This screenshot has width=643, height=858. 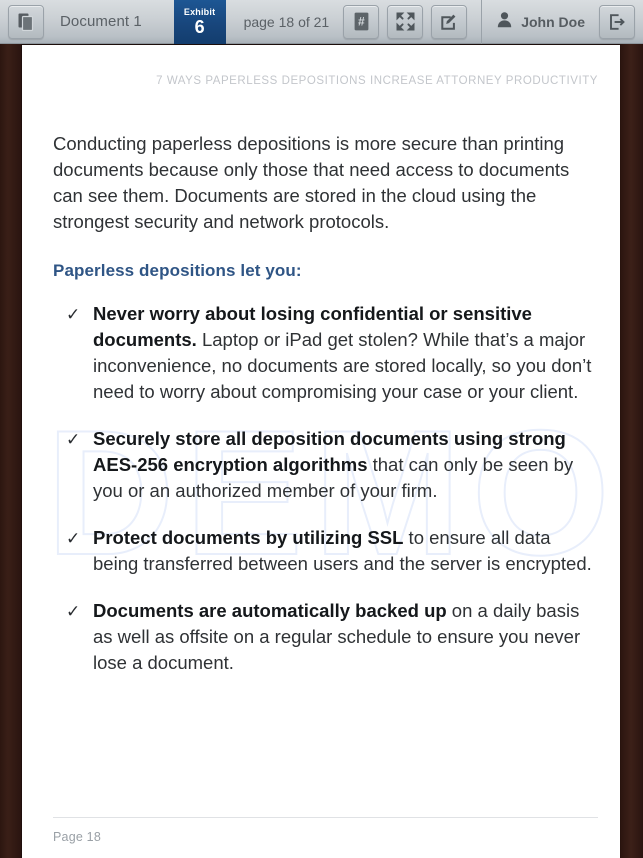 I want to click on documents-icon, so click(x=26, y=22).